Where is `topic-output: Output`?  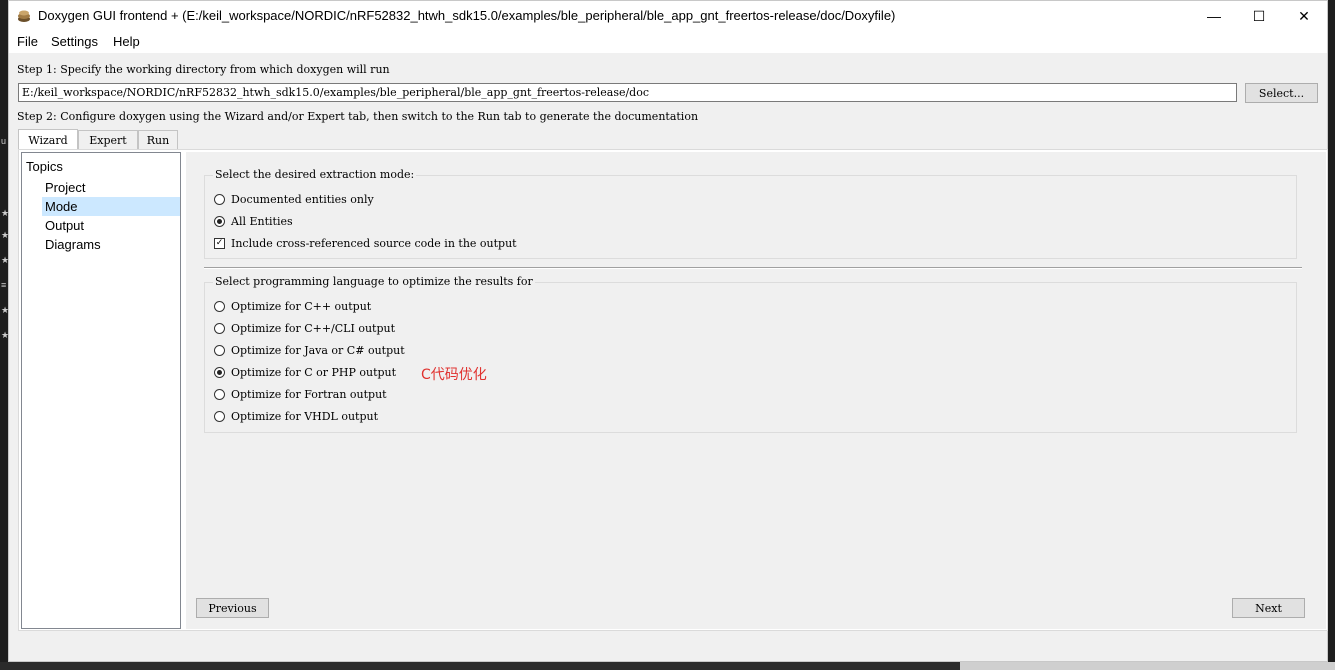 topic-output: Output is located at coordinates (111, 225).